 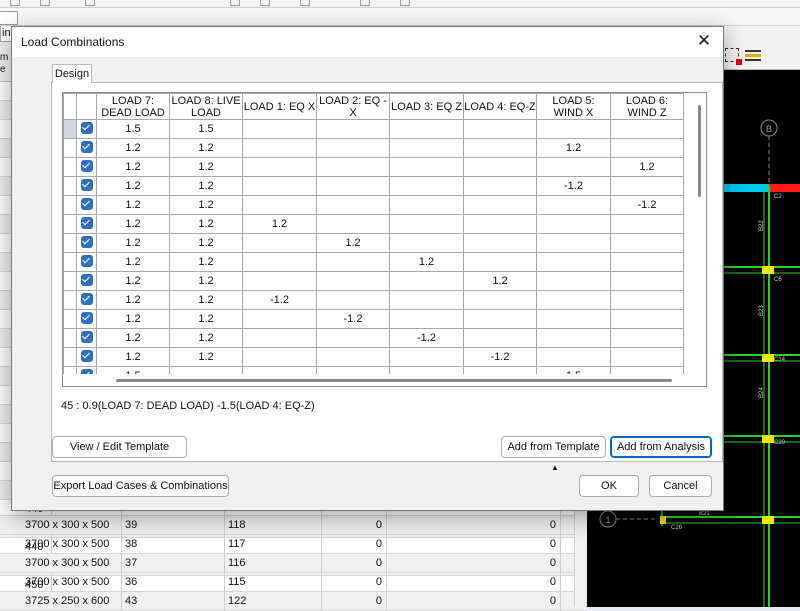 What do you see at coordinates (378, 380) in the screenshot?
I see `grid-horizontal-scrollbar` at bounding box center [378, 380].